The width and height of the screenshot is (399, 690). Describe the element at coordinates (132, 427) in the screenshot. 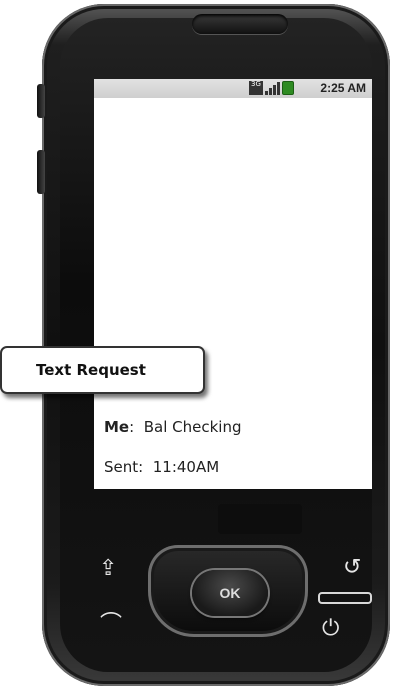

I see `message-sender-colon: :` at that location.